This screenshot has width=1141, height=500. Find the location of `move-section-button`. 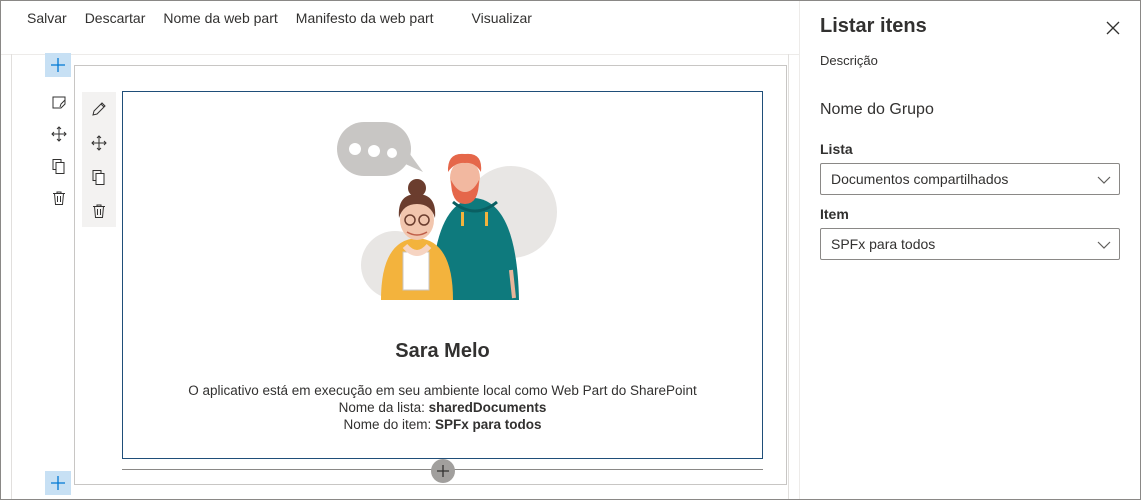

move-section-button is located at coordinates (59, 134).